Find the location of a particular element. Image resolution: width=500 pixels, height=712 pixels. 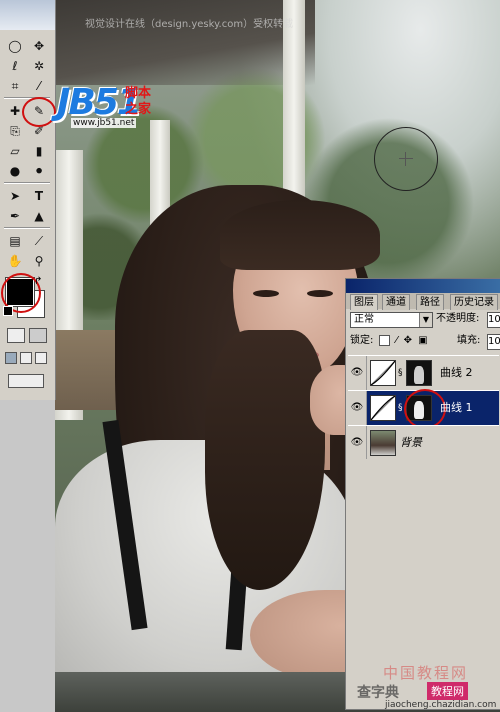

history-brush-tool-icon: ✐ is located at coordinates (39, 131).